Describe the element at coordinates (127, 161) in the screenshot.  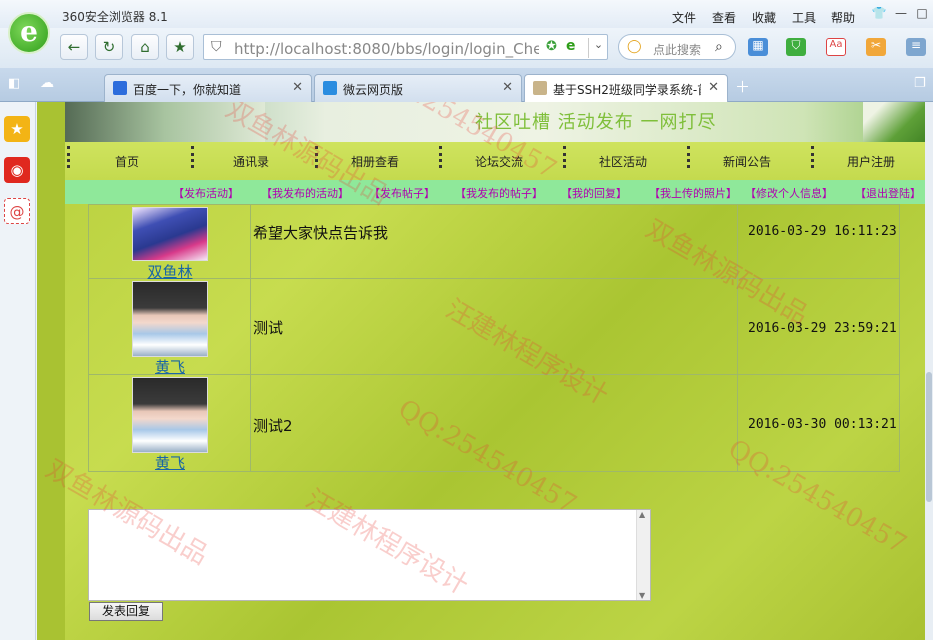
I see `nav-home: 首页` at that location.